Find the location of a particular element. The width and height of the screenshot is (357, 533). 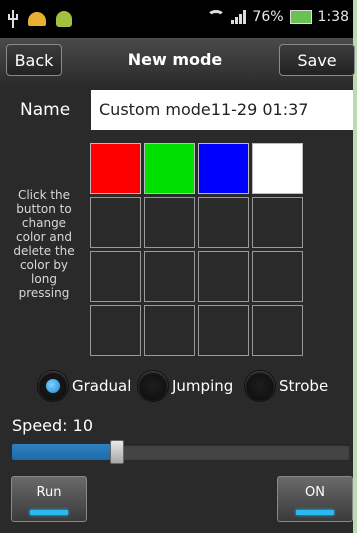

speed-slider is located at coordinates (181, 452).